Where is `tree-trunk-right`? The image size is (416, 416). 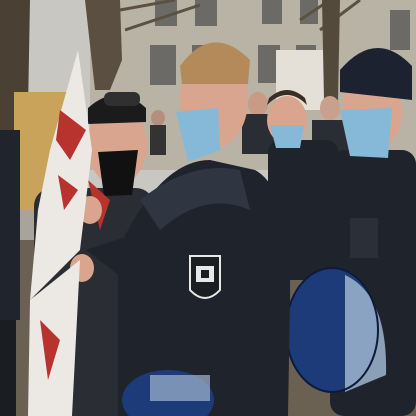
tree-trunk-right is located at coordinates (331, 50).